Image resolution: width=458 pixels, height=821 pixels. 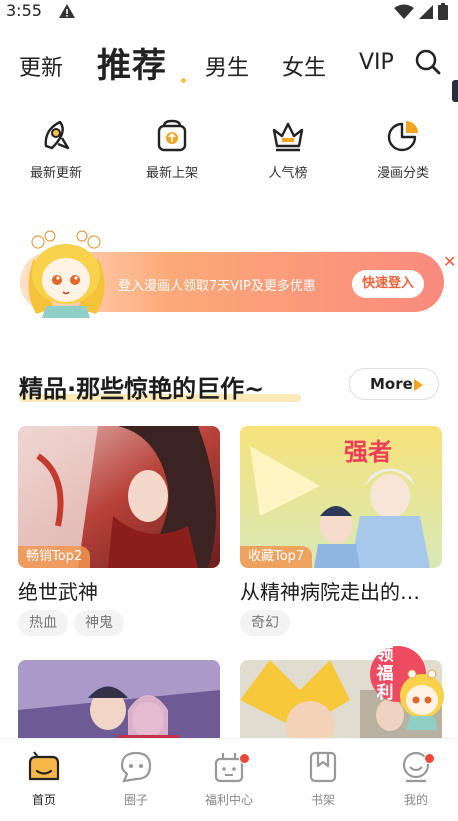 What do you see at coordinates (455, 91) in the screenshot?
I see `edge-decoration` at bounding box center [455, 91].